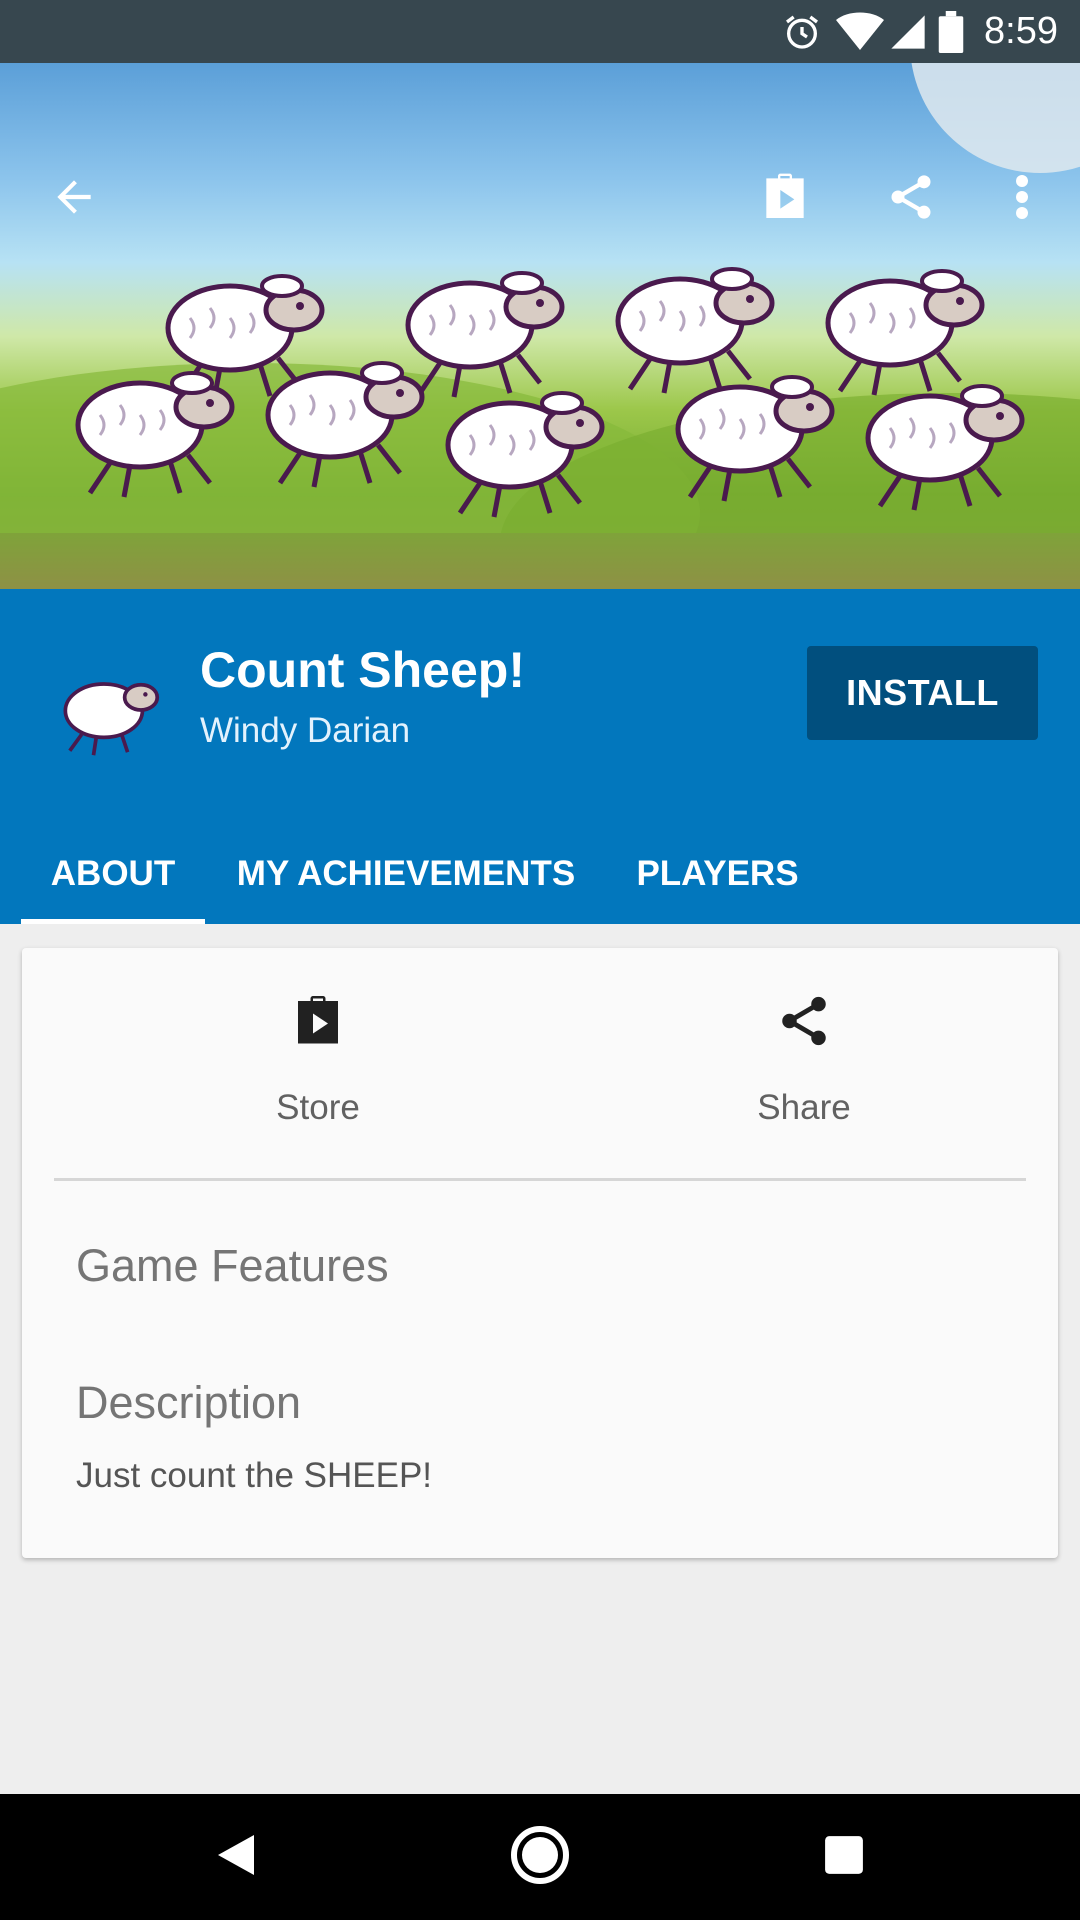 This screenshot has width=1080, height=1920. Describe the element at coordinates (189, 1402) in the screenshot. I see `description-heading: Description` at that location.